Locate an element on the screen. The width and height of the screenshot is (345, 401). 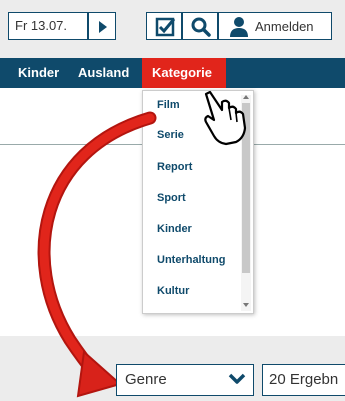
checklist-button is located at coordinates (164, 26).